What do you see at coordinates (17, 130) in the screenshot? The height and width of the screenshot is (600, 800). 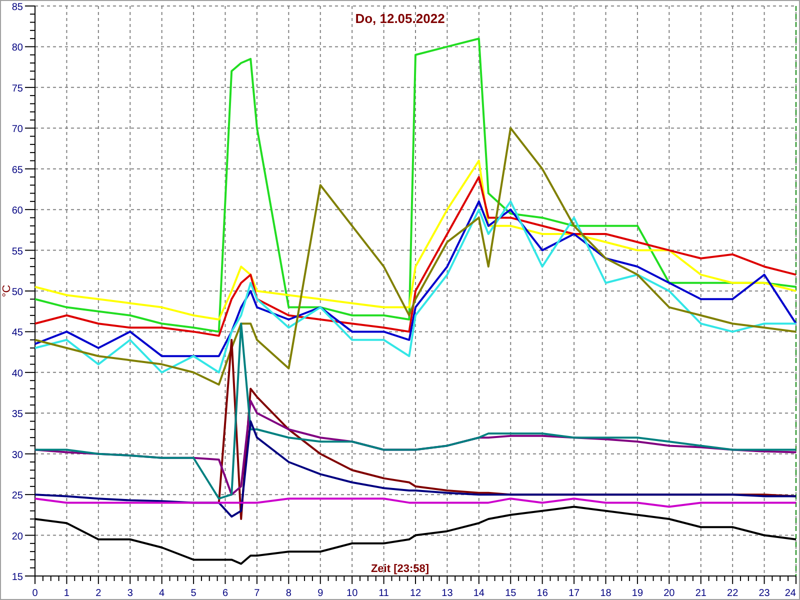 I see `y-tick-label: 70` at bounding box center [17, 130].